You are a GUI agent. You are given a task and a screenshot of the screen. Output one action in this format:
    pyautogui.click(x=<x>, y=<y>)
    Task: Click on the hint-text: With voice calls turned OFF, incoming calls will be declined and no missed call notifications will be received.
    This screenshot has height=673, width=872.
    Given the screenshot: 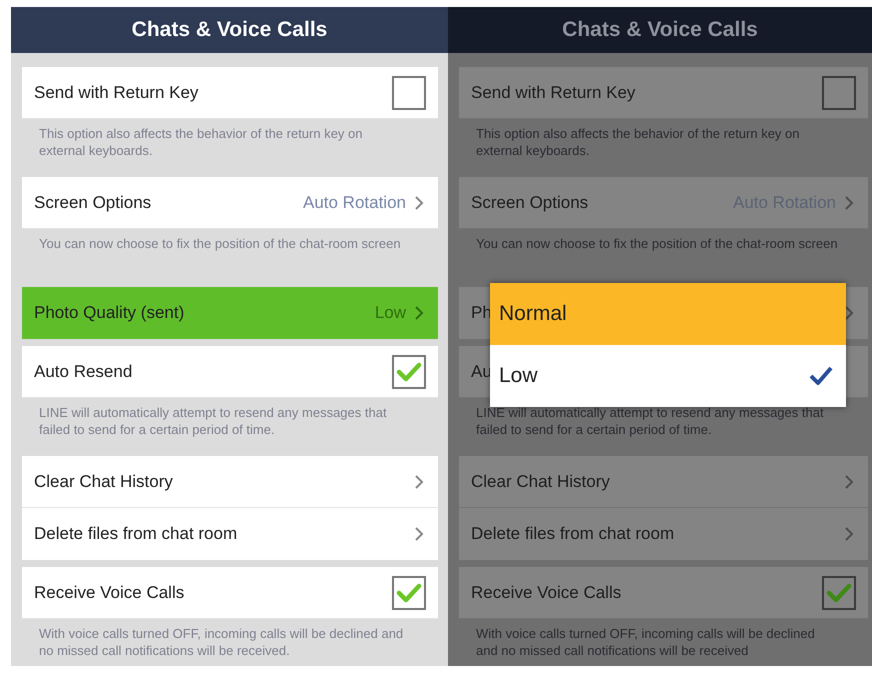 What is the action you would take?
    pyautogui.click(x=221, y=642)
    